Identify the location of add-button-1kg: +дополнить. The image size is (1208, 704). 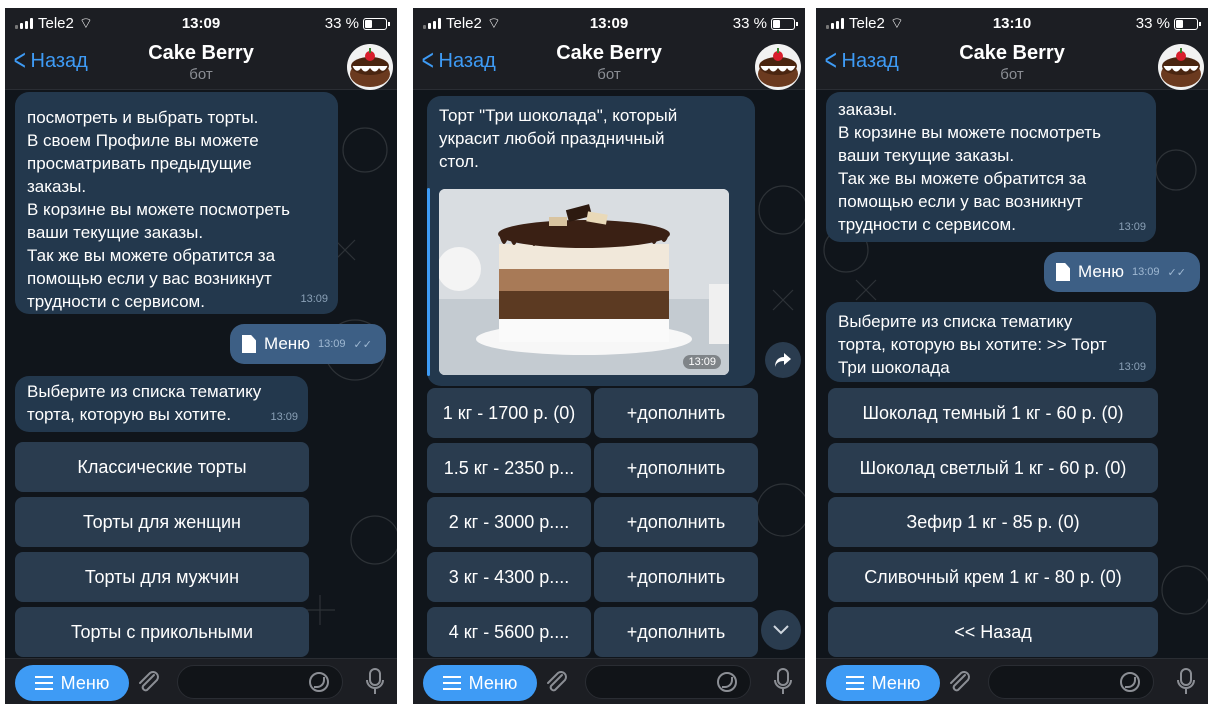
(676, 413).